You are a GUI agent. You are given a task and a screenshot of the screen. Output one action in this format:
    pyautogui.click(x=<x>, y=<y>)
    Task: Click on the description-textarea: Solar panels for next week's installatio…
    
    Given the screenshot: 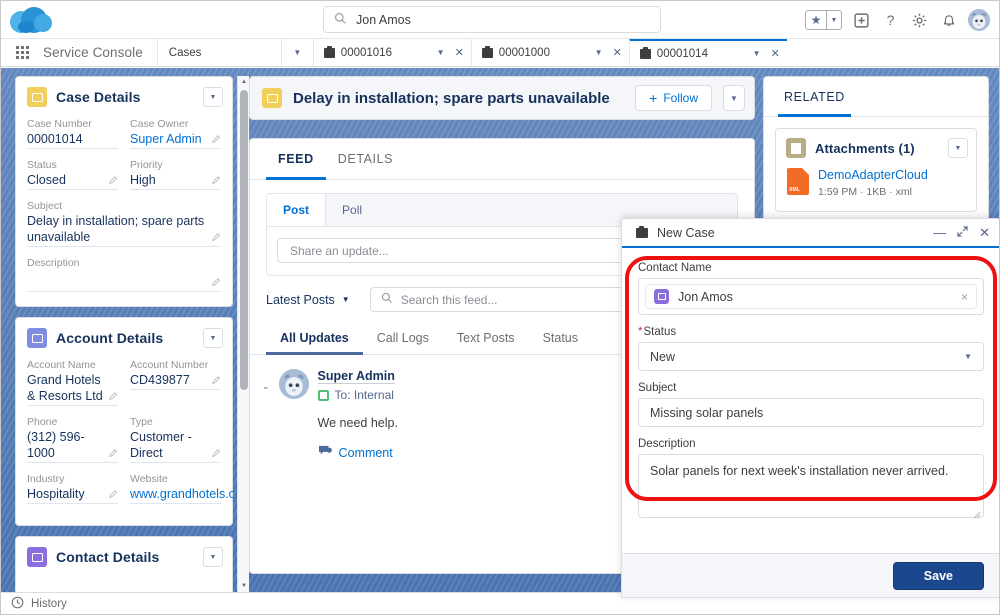 What is the action you would take?
    pyautogui.click(x=811, y=486)
    